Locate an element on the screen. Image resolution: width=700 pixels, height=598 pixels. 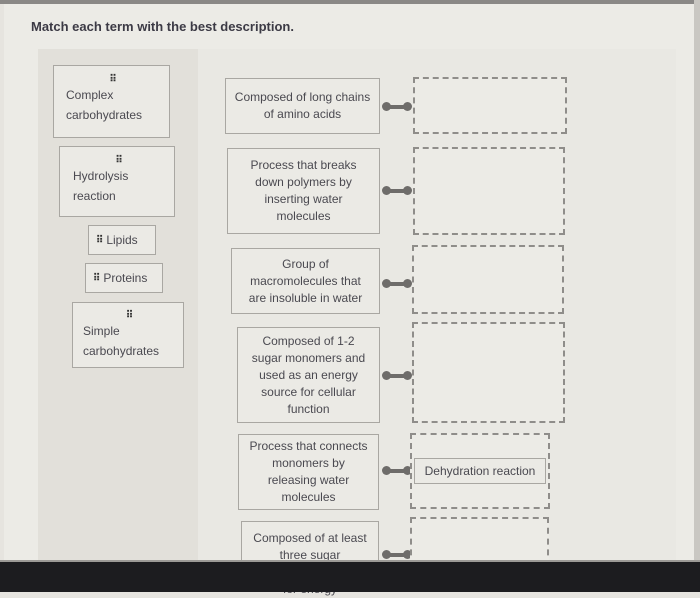
page-edge is located at coordinates (697, 296).